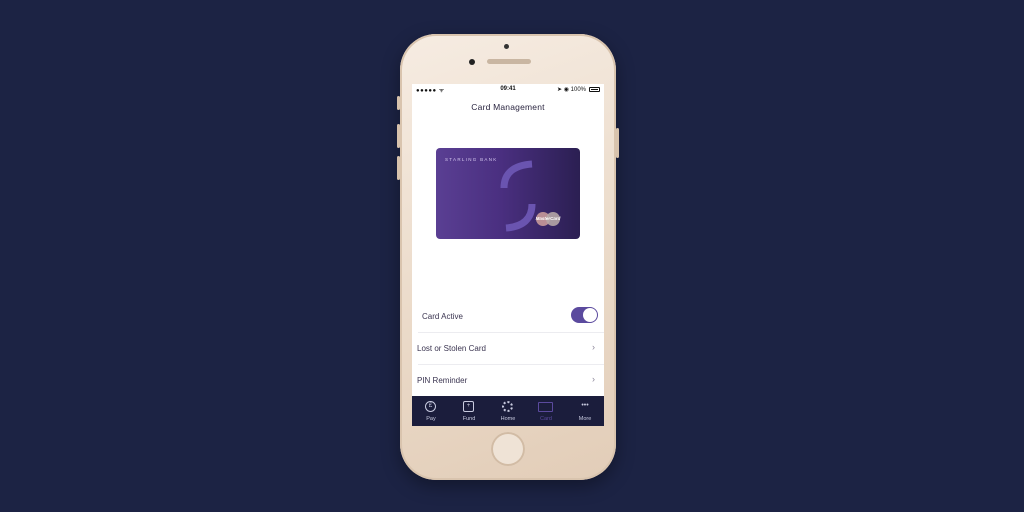 This screenshot has width=1024, height=512. What do you see at coordinates (398, 168) in the screenshot?
I see `volume-down-button` at bounding box center [398, 168].